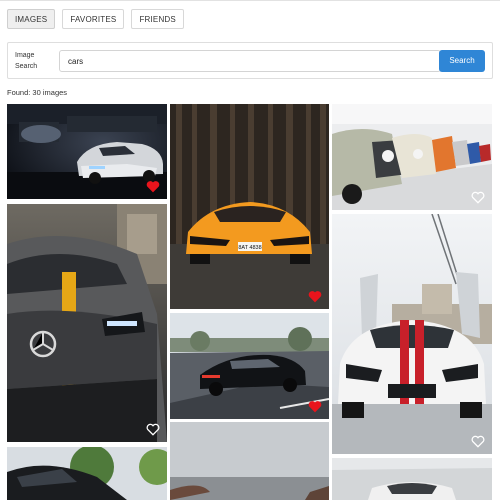  What do you see at coordinates (32, 61) in the screenshot?
I see `search-label: Image Search` at bounding box center [32, 61].